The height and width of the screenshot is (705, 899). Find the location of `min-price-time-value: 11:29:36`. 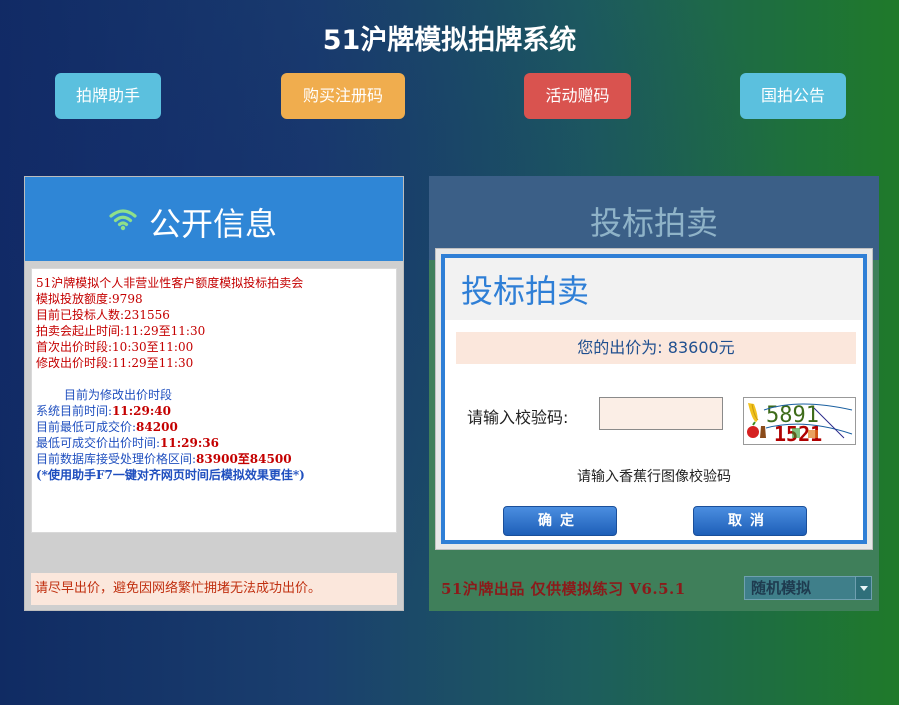

min-price-time-value: 11:29:36 is located at coordinates (190, 443).